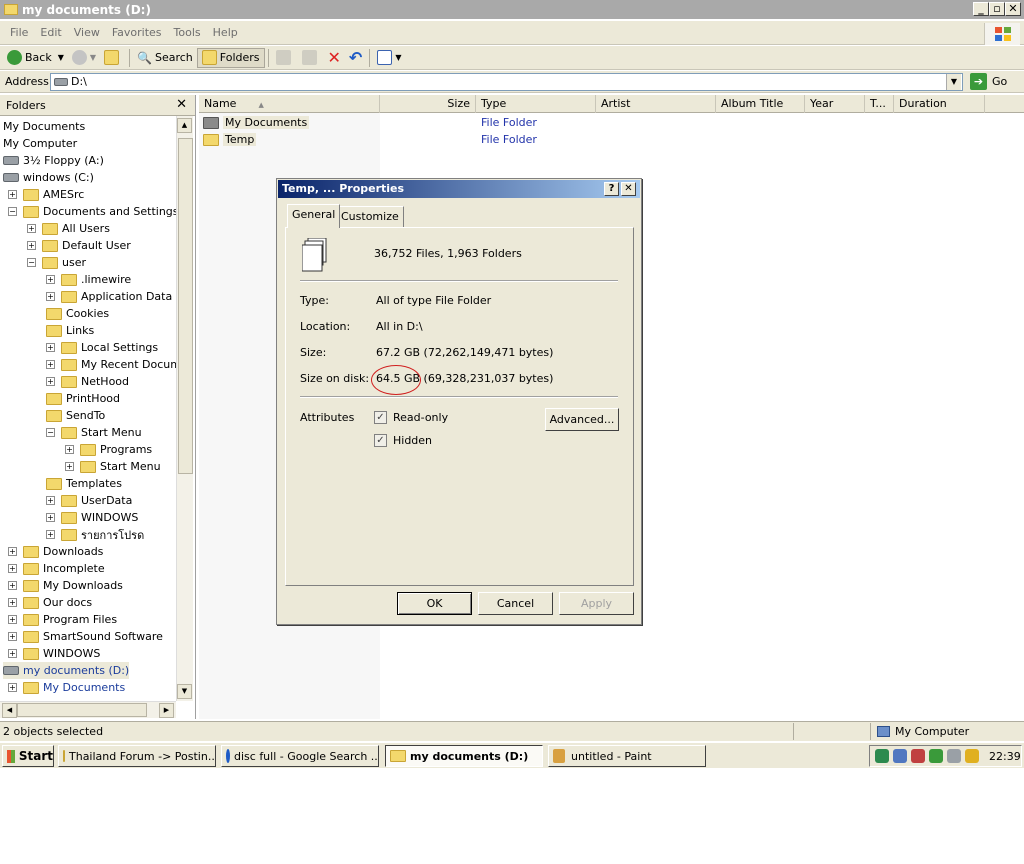 The height and width of the screenshot is (864, 1024). I want to click on menu-favorites: Favorites, so click(137, 32).